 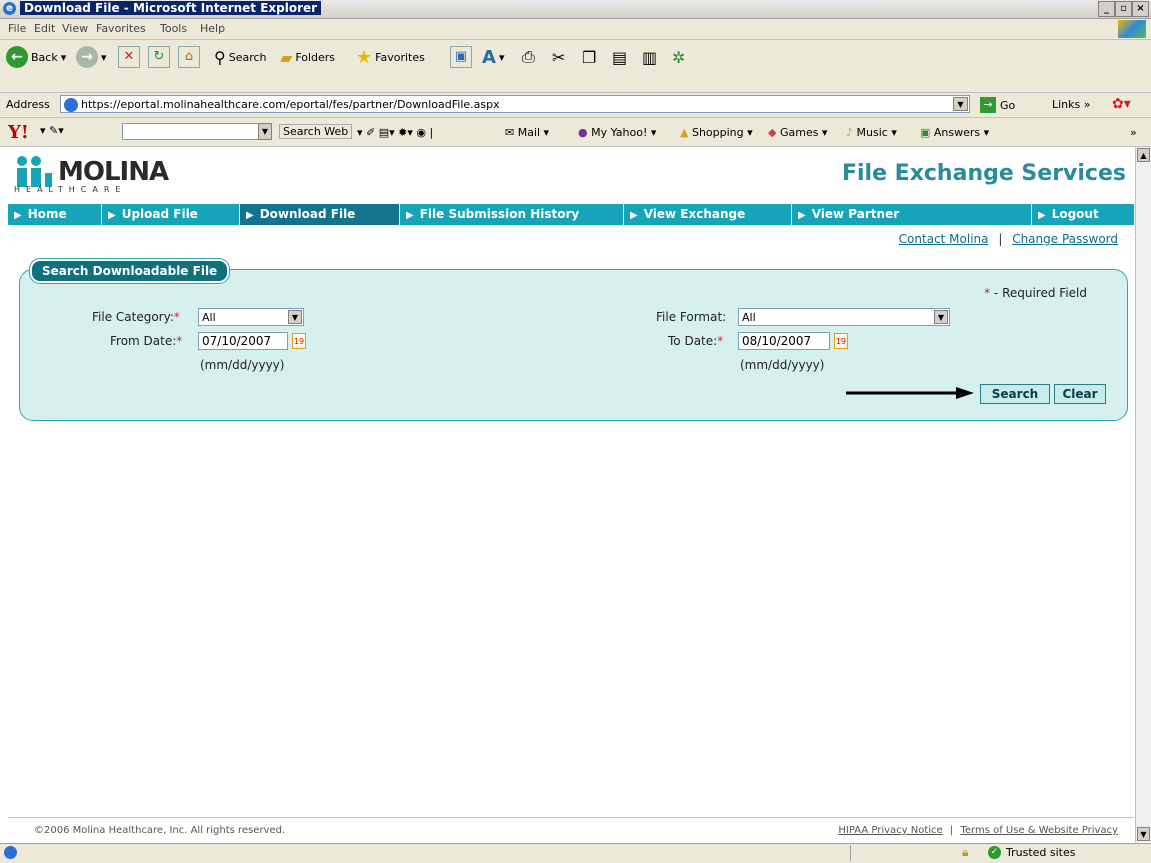 What do you see at coordinates (997, 105) in the screenshot?
I see `go-button: → Go` at bounding box center [997, 105].